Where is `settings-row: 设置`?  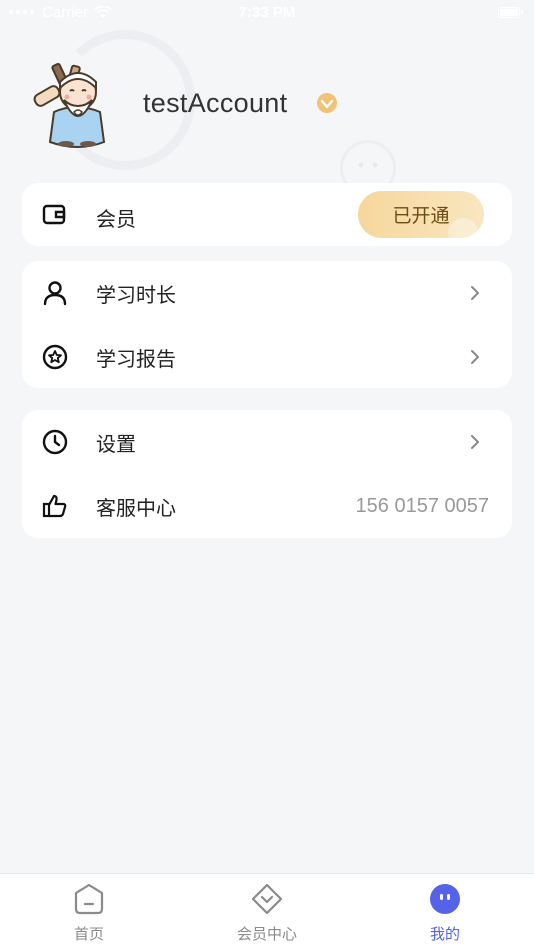 settings-row: 设置 is located at coordinates (267, 442).